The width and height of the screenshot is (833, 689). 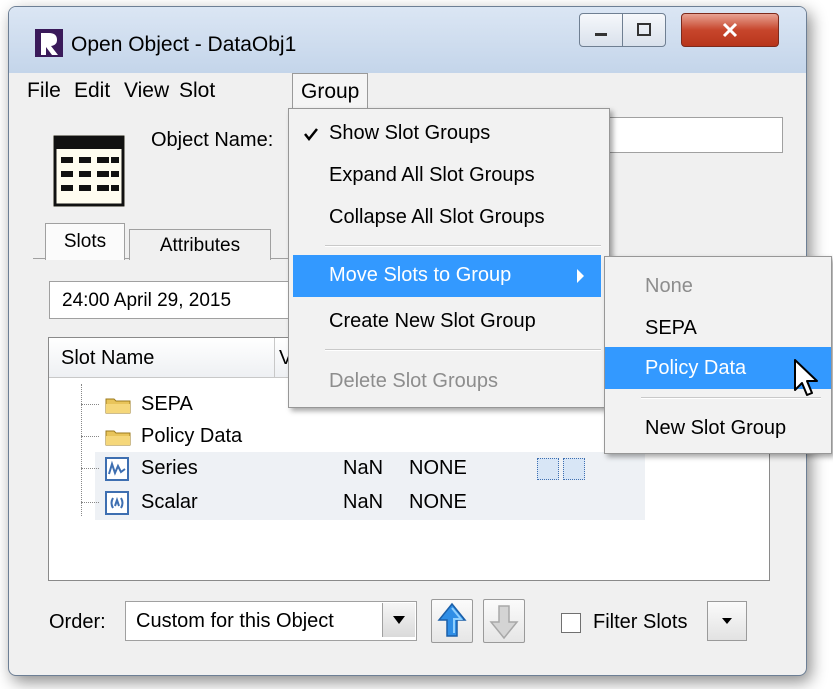 What do you see at coordinates (169, 502) in the screenshot?
I see `slot-name: Scalar` at bounding box center [169, 502].